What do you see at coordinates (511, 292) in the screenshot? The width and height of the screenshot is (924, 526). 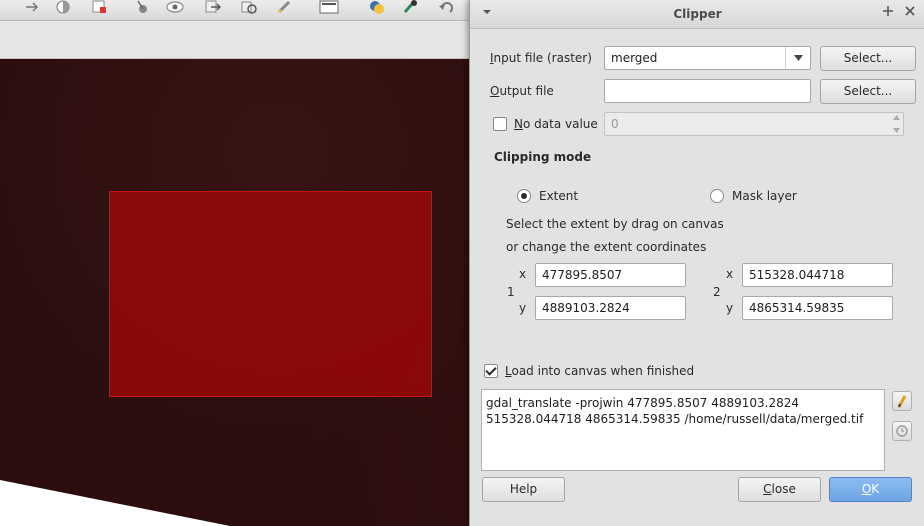 I see `point1-label: 1` at bounding box center [511, 292].